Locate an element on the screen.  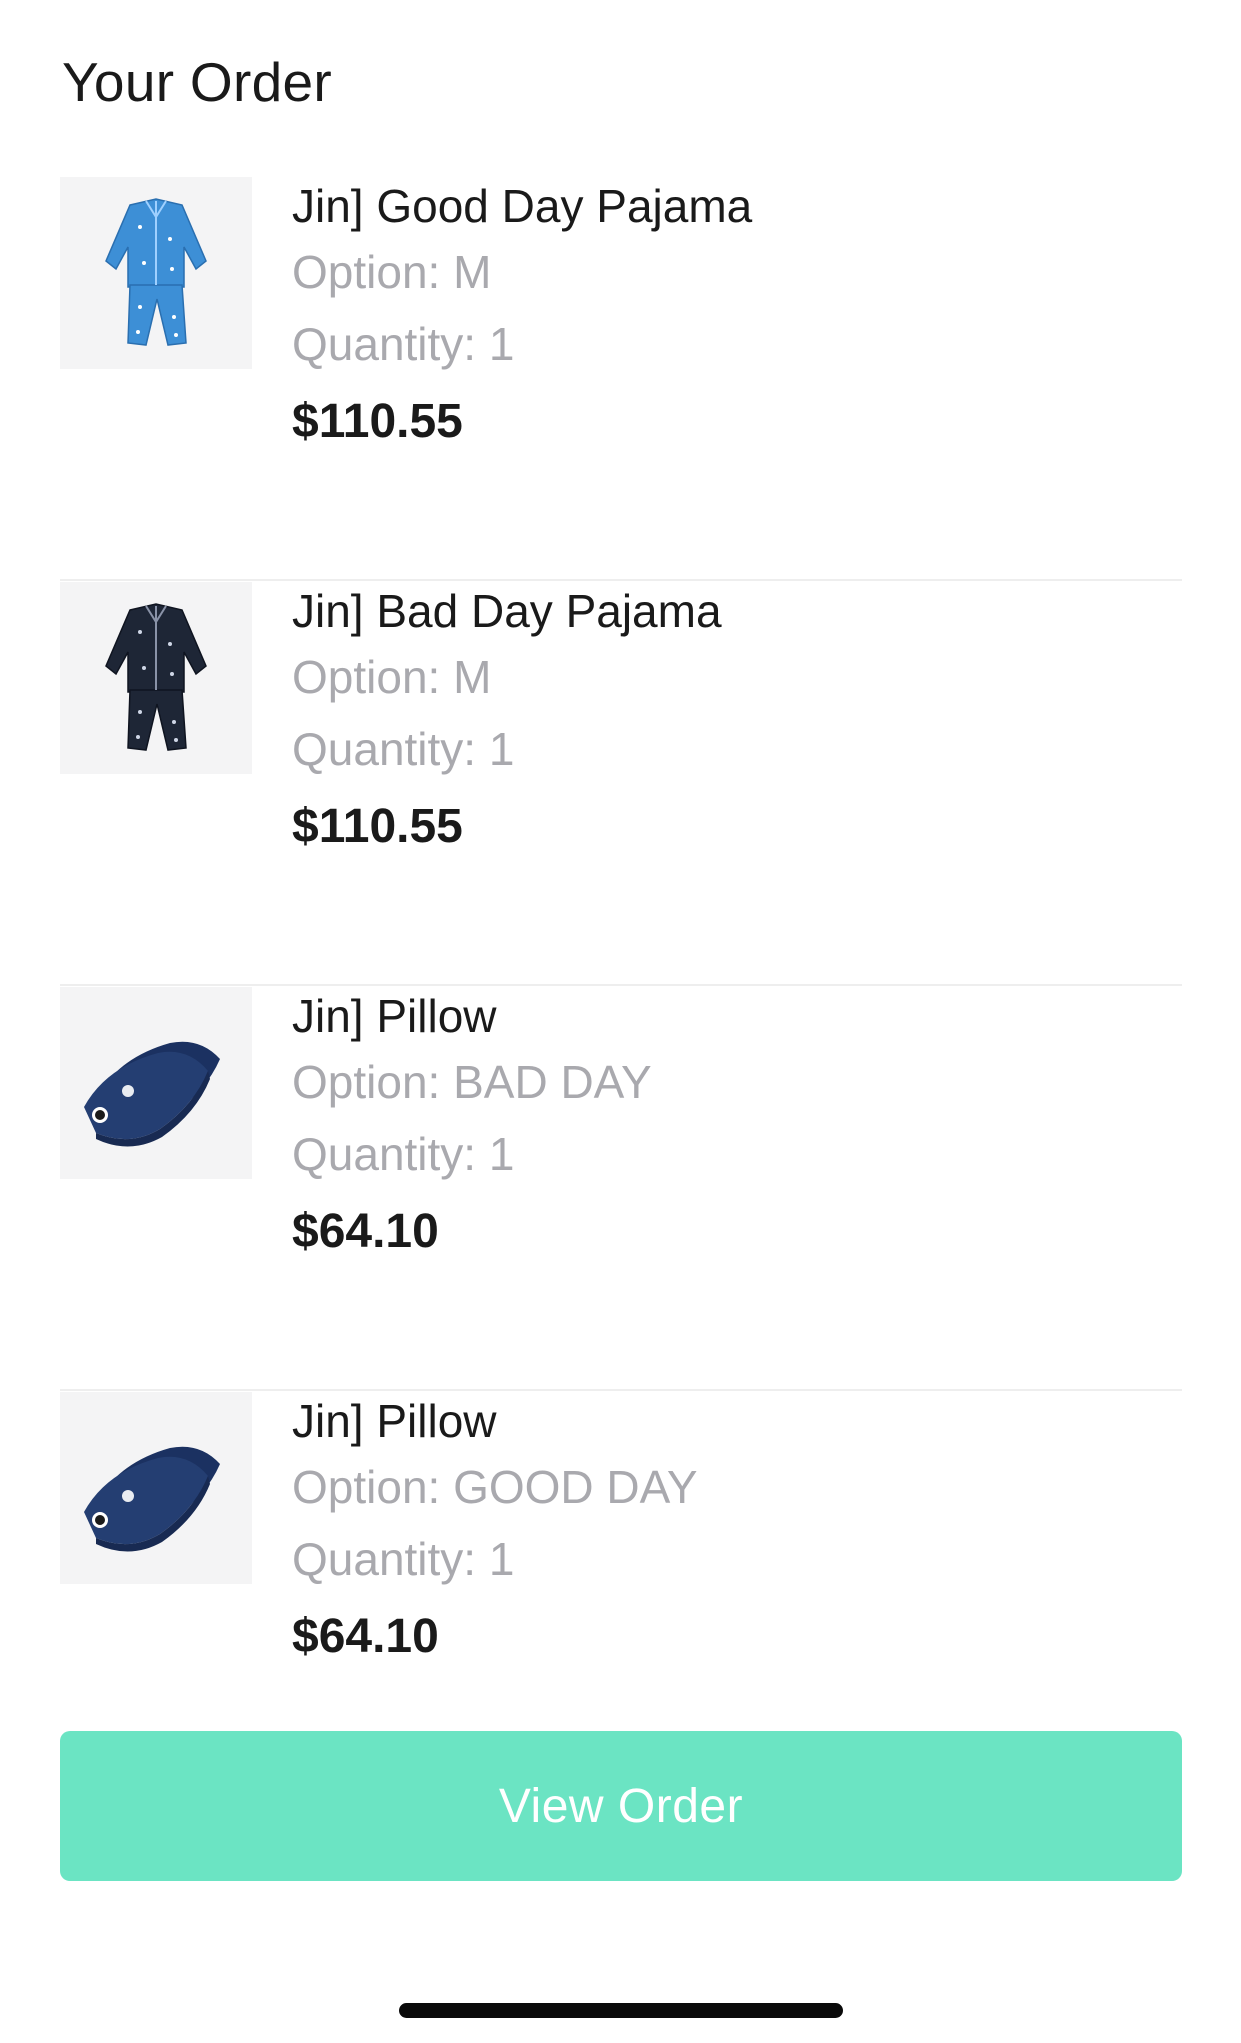
item-name: Jin] Good Day Pajama is located at coordinates (522, 206).